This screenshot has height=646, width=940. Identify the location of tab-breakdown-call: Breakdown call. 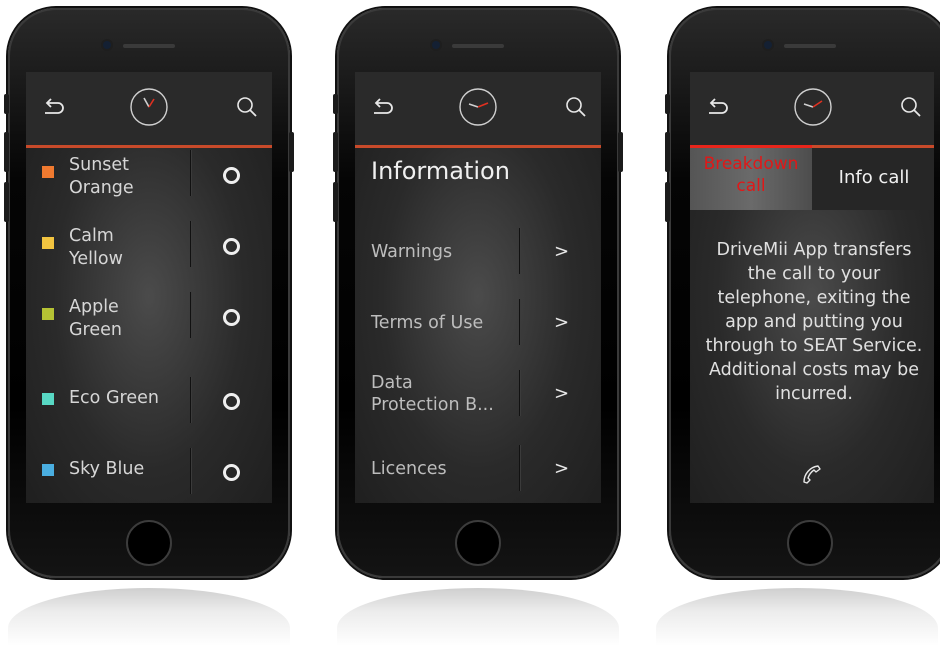
(751, 177).